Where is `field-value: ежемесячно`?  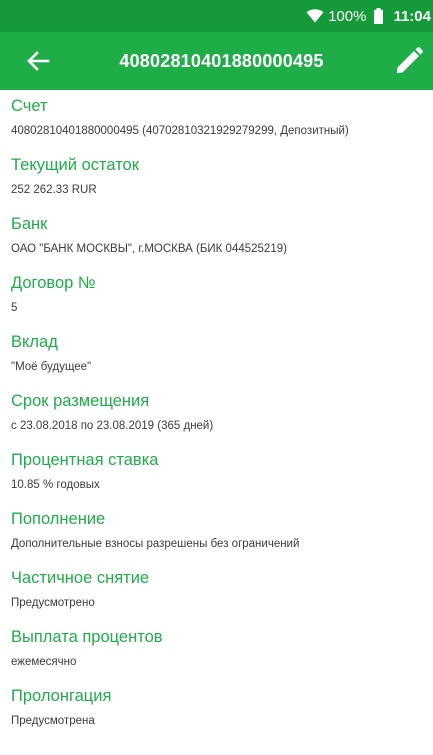 field-value: ежемесячно is located at coordinates (44, 662).